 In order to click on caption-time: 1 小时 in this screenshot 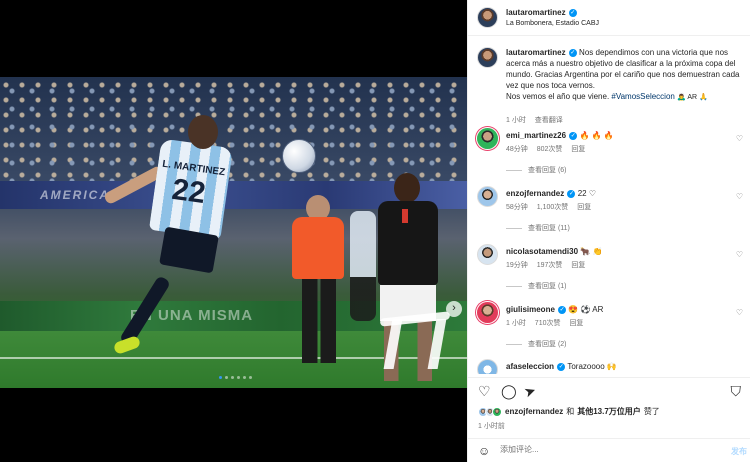, I will do `click(516, 120)`.